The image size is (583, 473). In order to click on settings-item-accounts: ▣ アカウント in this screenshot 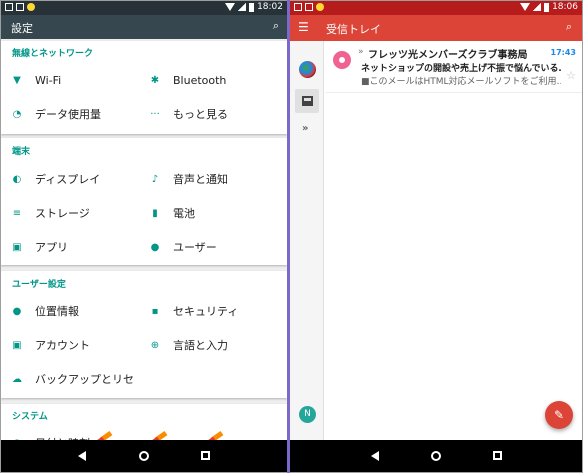, I will do `click(70, 345)`.